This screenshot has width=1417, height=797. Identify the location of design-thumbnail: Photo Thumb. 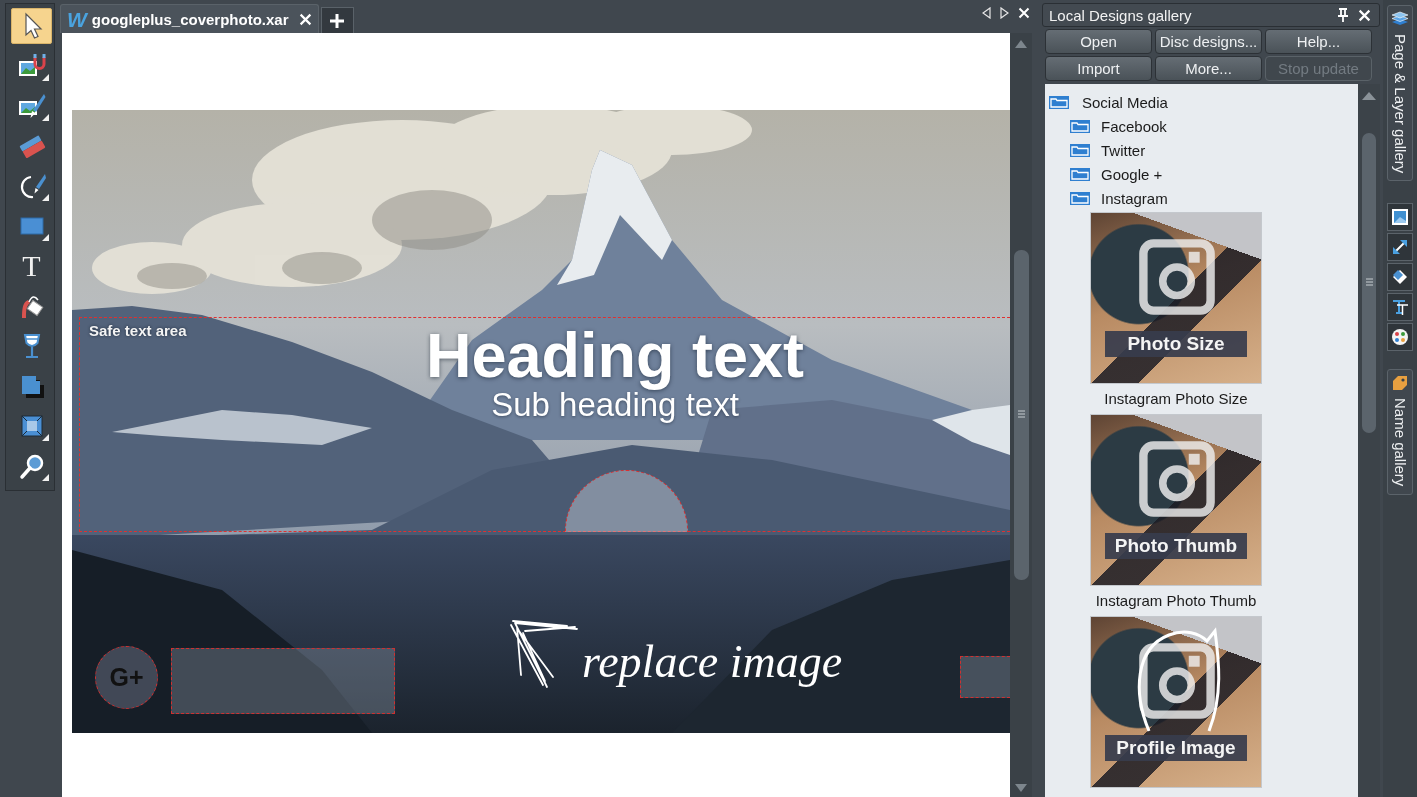
(1176, 500).